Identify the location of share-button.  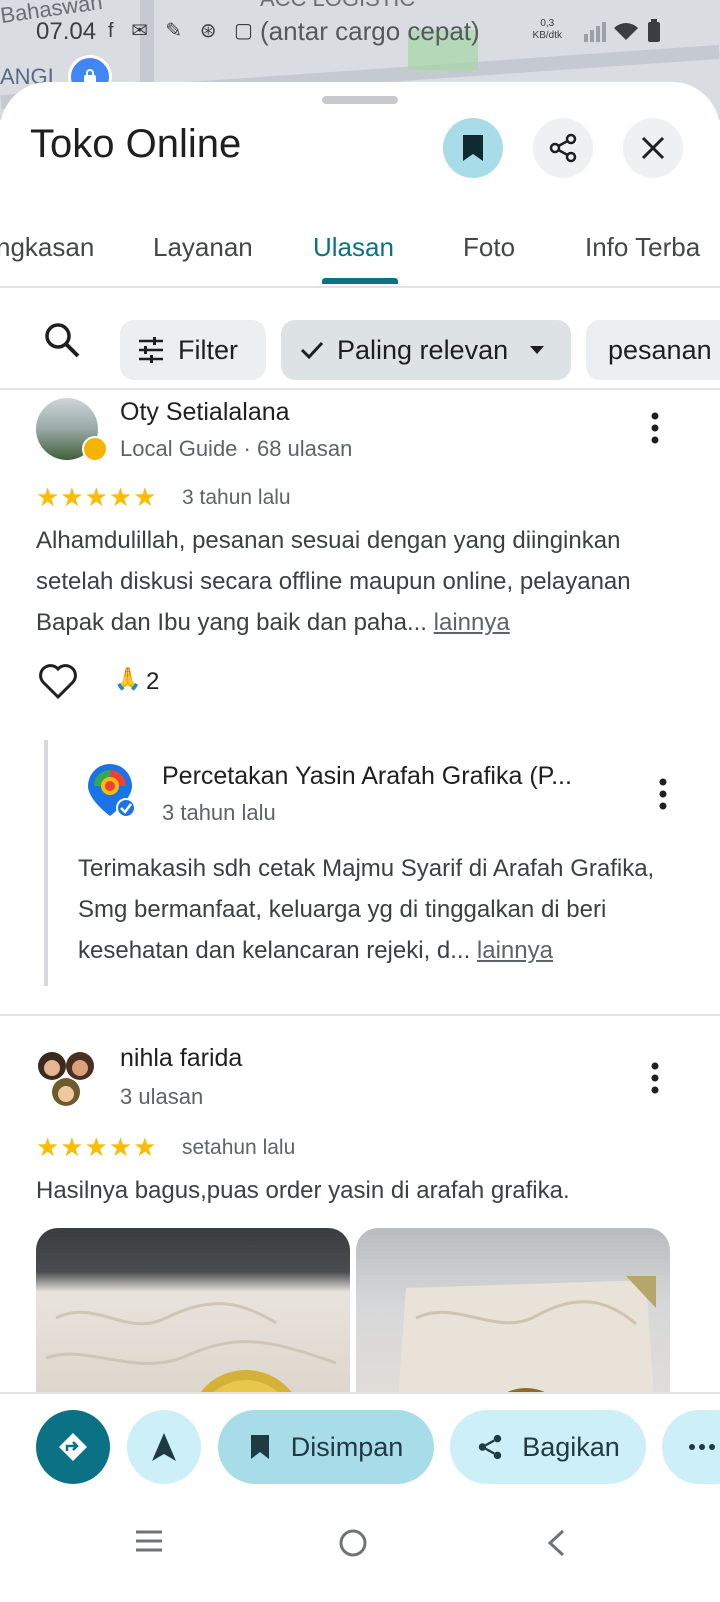
(563, 148).